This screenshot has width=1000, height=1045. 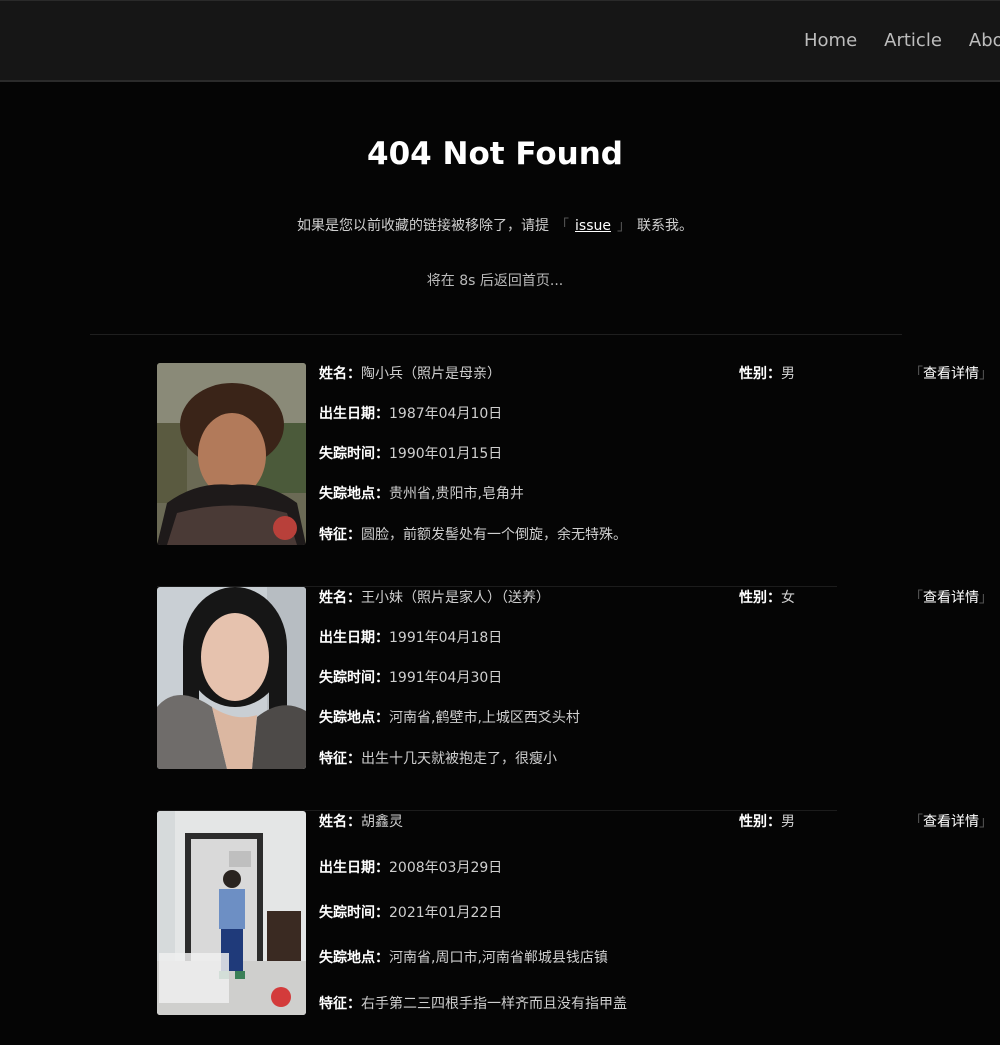 I want to click on notice-after: 联系我。, so click(x=664, y=226).